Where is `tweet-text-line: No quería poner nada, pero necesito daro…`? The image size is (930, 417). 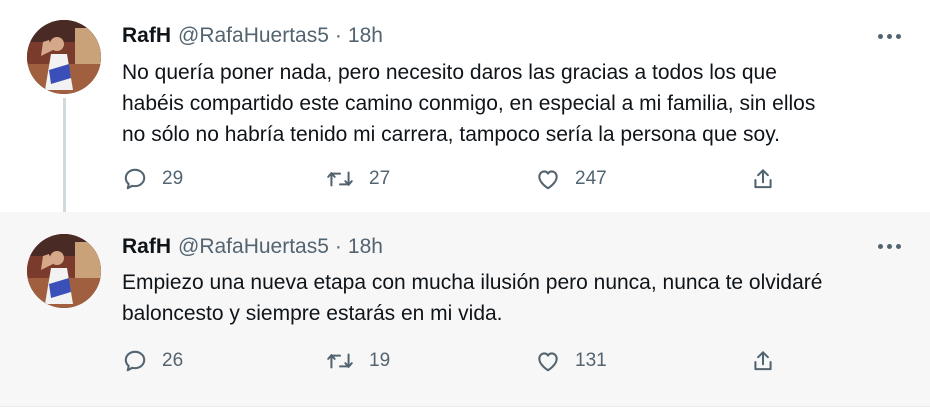 tweet-text-line: No quería poner nada, pero necesito daro… is located at coordinates (449, 72).